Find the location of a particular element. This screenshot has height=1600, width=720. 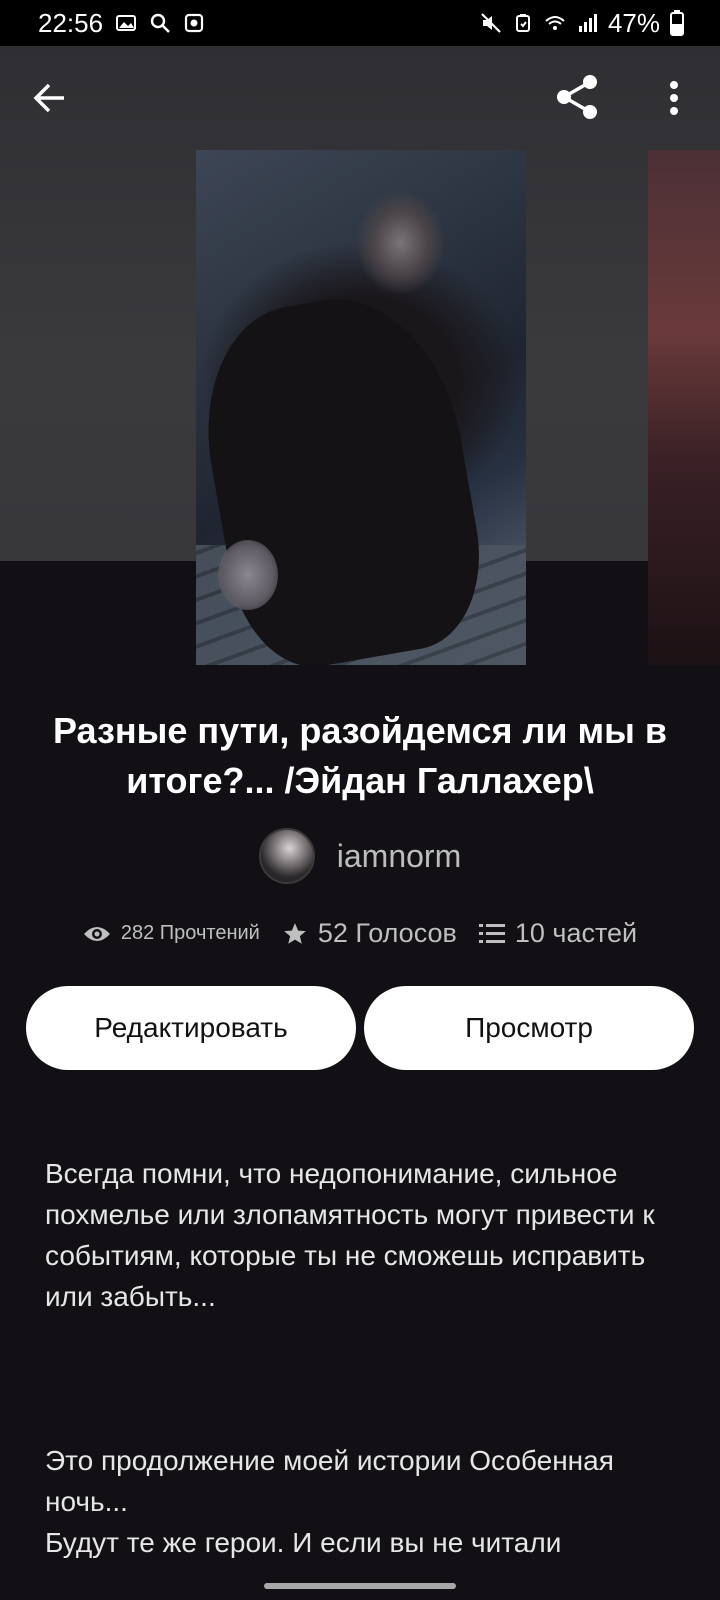

edit-button: Редактировать is located at coordinates (191, 1028).